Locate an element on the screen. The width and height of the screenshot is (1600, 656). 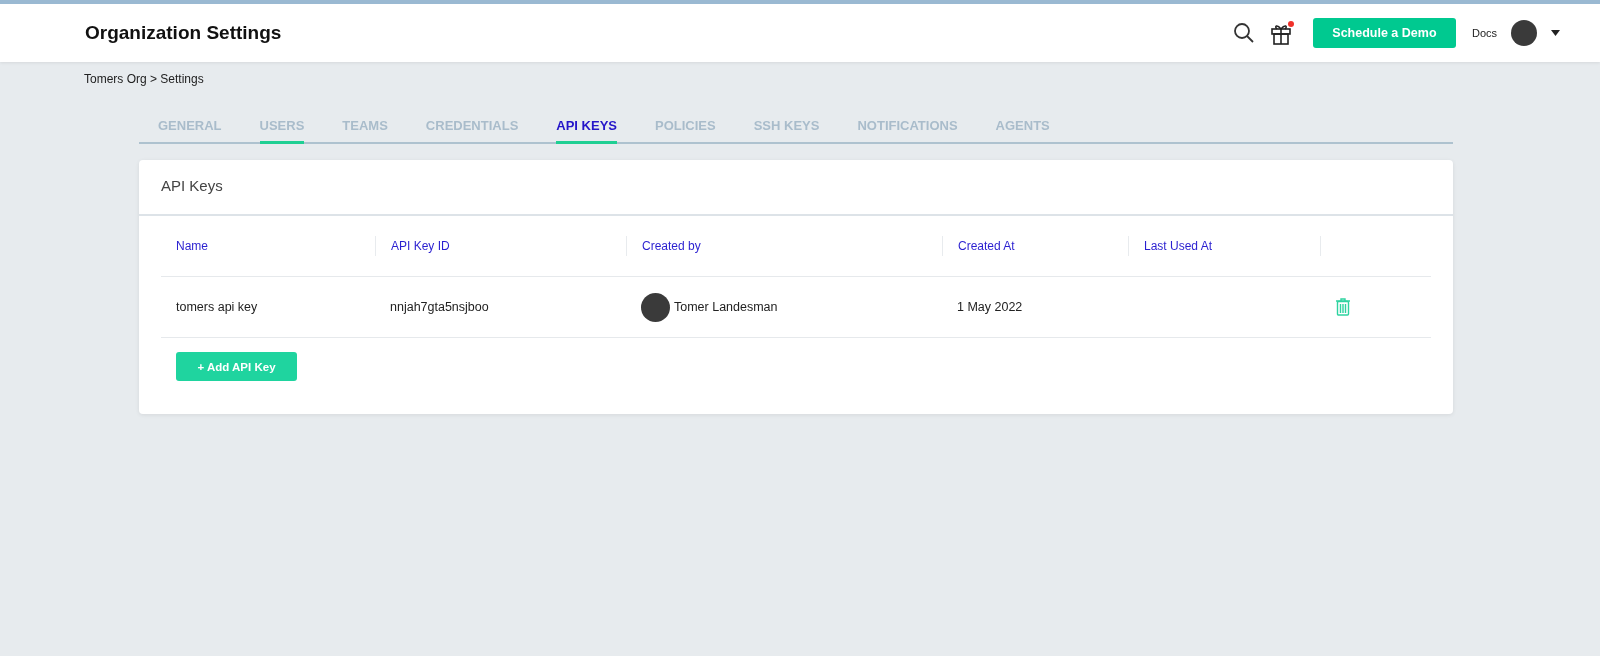
tab: AGENTS is located at coordinates (1022, 127).